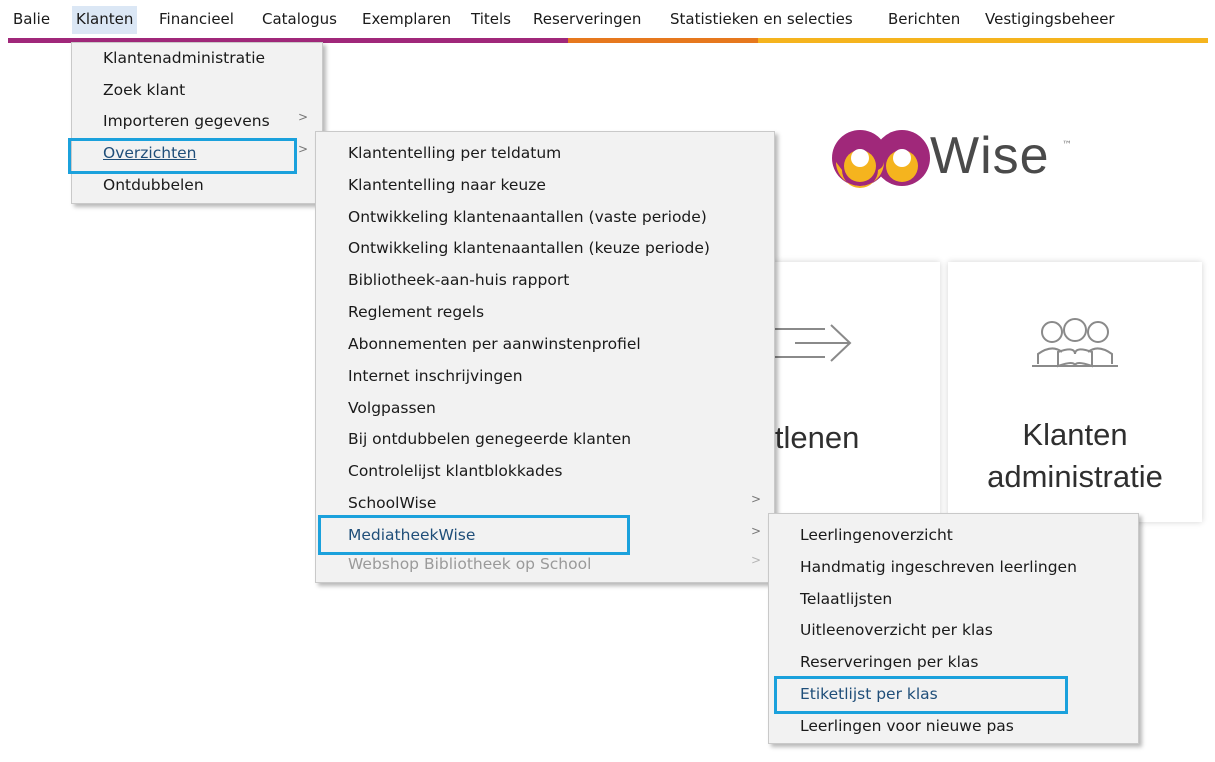  Describe the element at coordinates (846, 599) in the screenshot. I see `menu-item-label: Telaatlijsten` at that location.